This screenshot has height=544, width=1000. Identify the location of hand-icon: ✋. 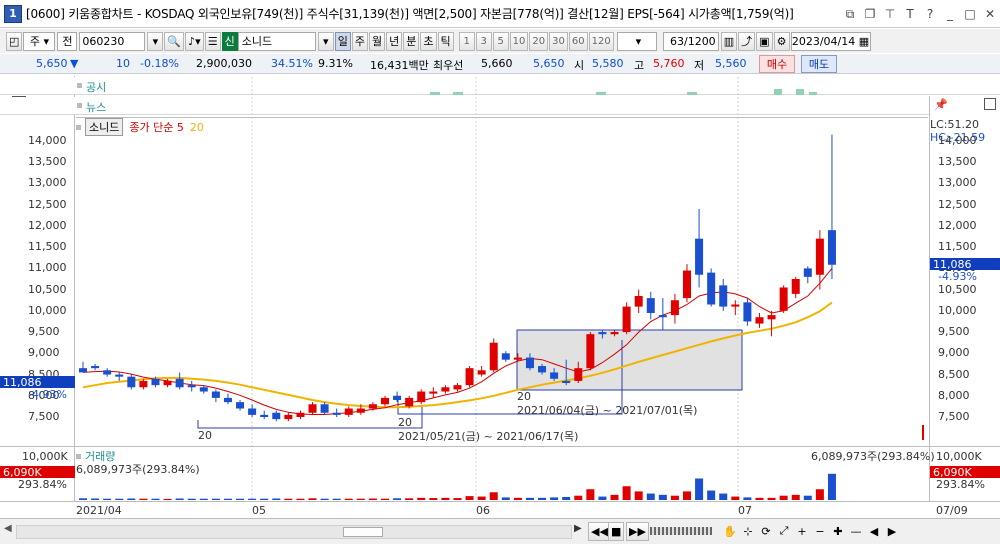
(730, 531).